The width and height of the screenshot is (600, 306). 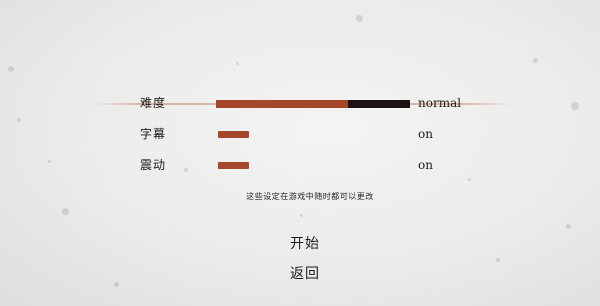 What do you see at coordinates (282, 104) in the screenshot?
I see `difficulty-slider-fill` at bounding box center [282, 104].